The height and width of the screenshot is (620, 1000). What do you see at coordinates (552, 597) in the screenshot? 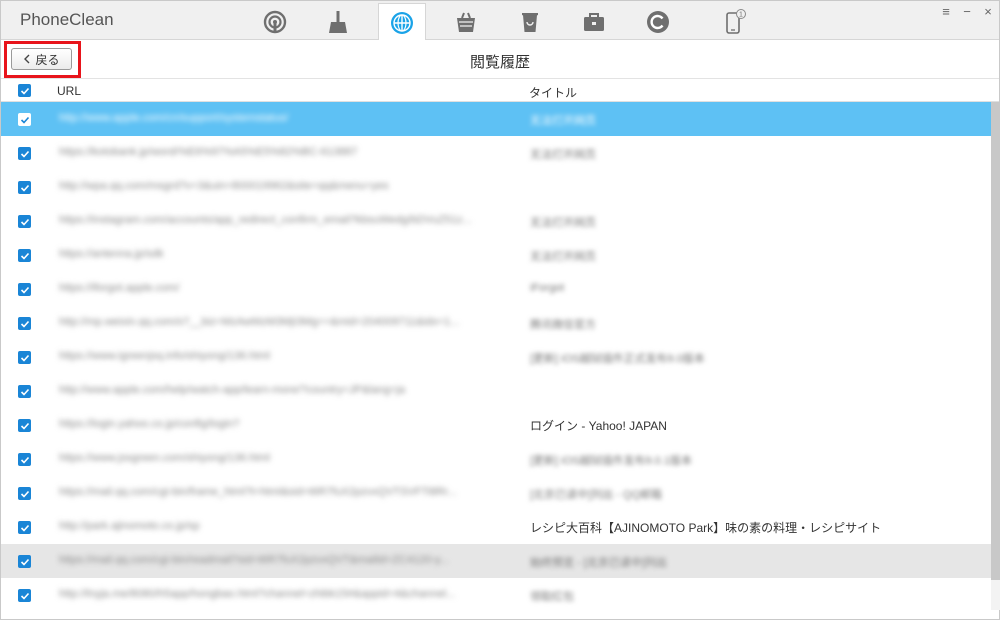
I see `row-title: 领取红包` at bounding box center [552, 597].